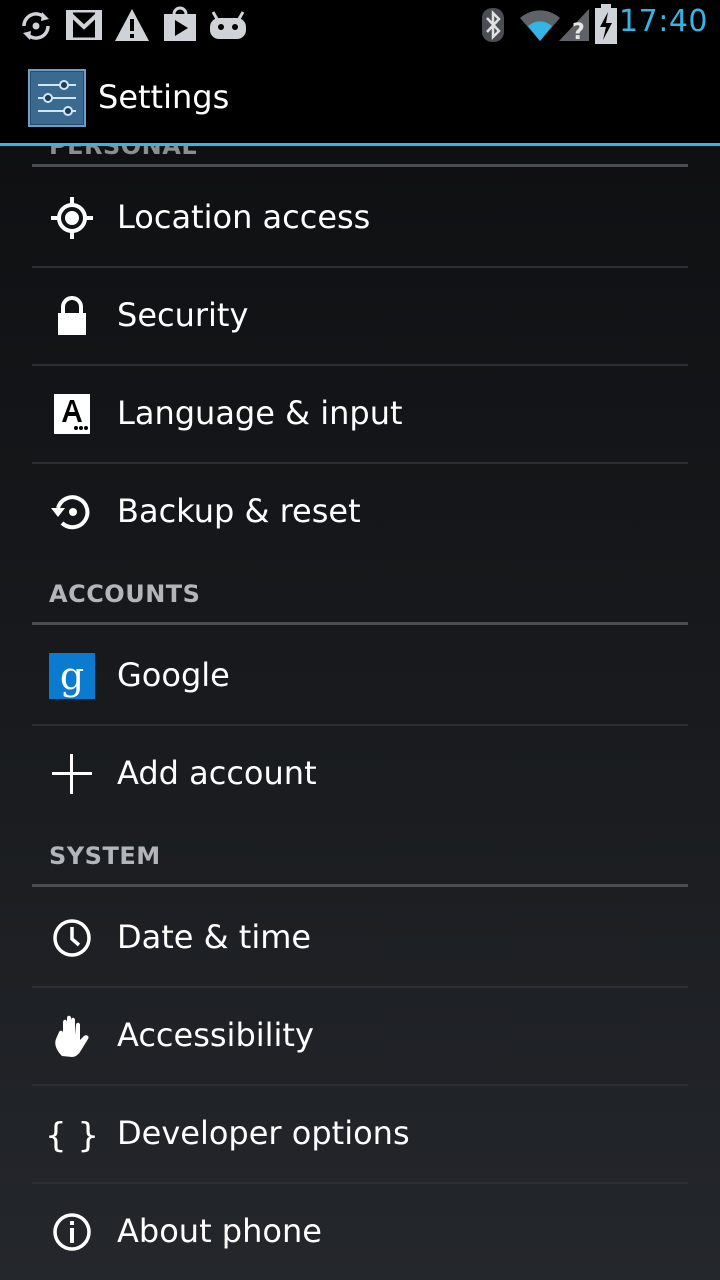 The image size is (720, 1280). Describe the element at coordinates (360, 1036) in the screenshot. I see `settings-item-accessibility: Accessibility` at that location.